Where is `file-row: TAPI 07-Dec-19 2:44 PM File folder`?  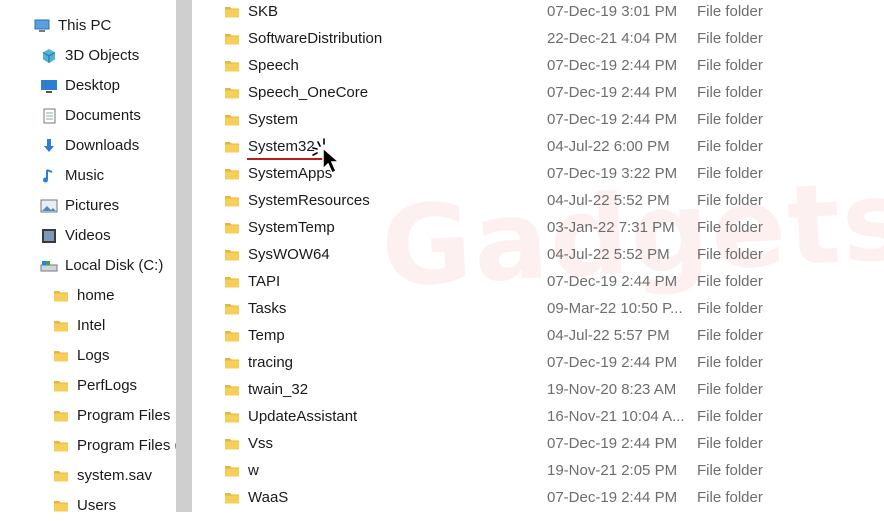 file-row: TAPI 07-Dec-19 2:44 PM File folder is located at coordinates (538, 283).